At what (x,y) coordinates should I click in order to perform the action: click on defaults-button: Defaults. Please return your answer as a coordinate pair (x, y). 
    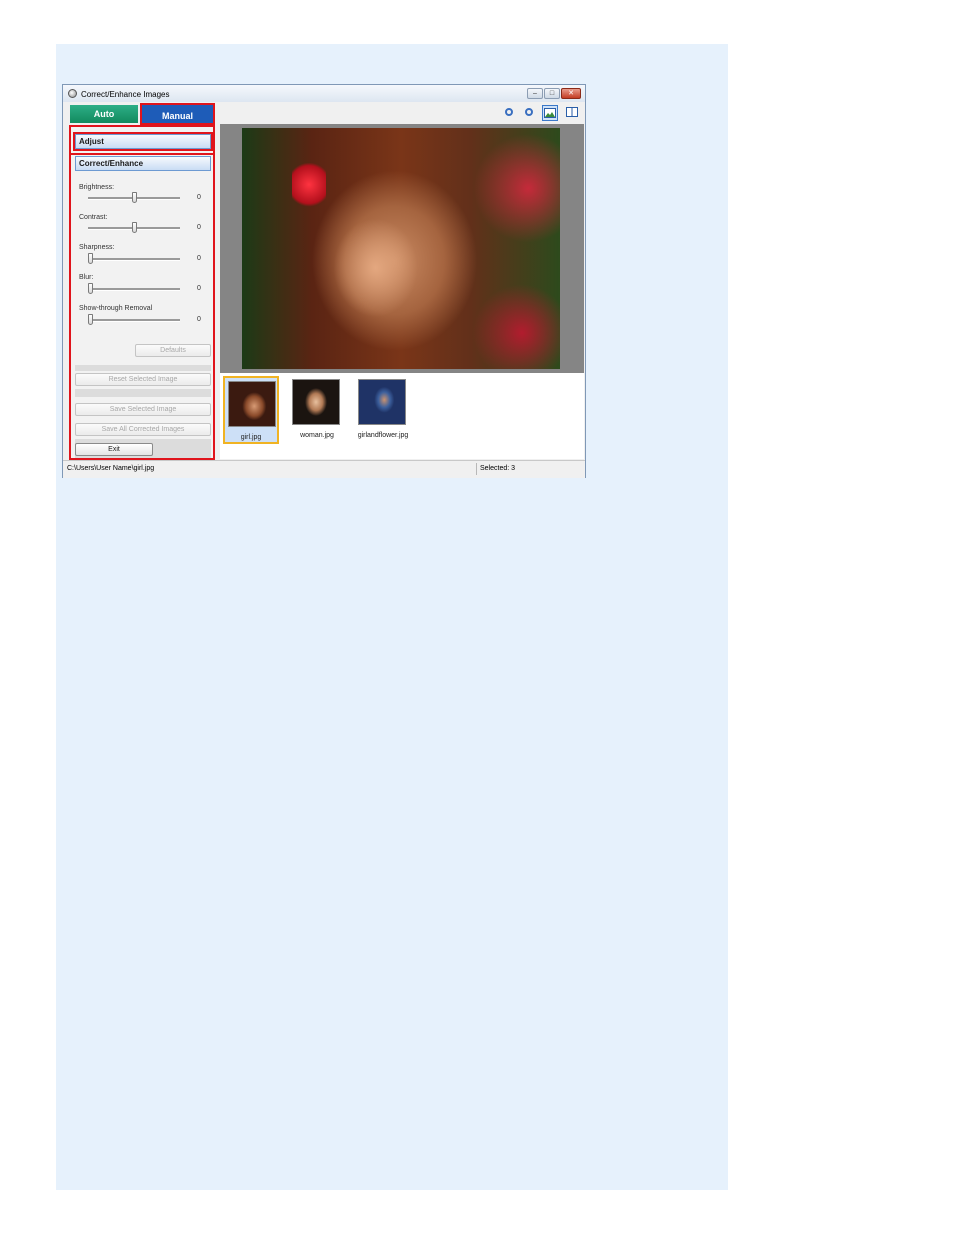
    Looking at the image, I should click on (173, 350).